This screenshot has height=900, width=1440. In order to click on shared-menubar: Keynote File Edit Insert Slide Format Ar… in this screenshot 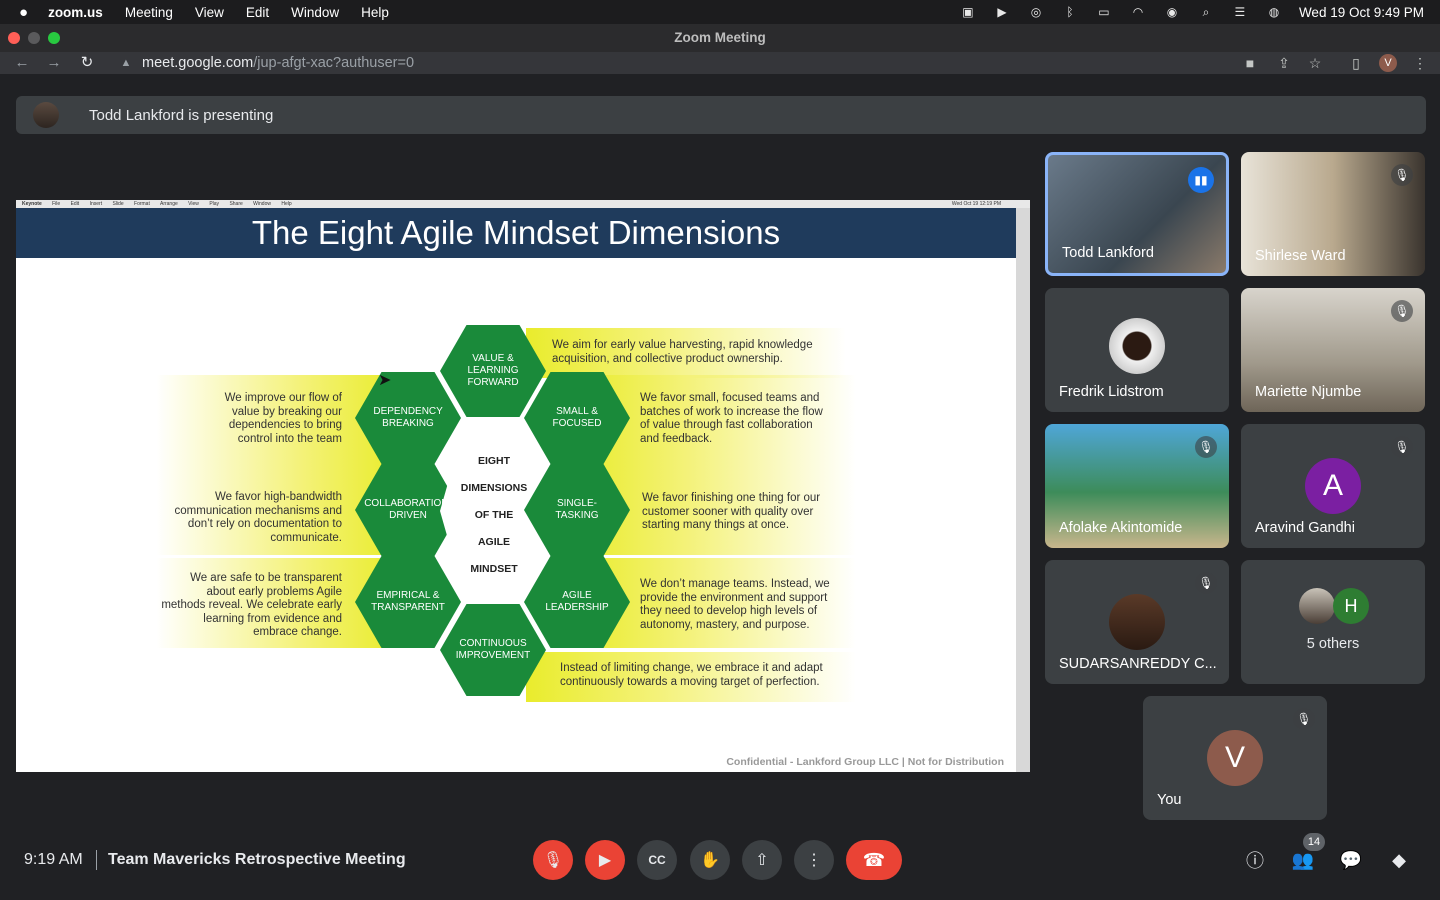, I will do `click(523, 204)`.